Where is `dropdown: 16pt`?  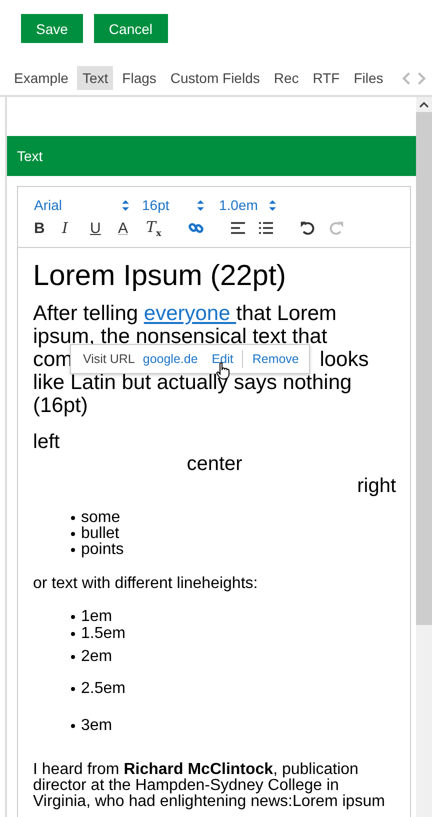
dropdown: 16pt is located at coordinates (173, 205).